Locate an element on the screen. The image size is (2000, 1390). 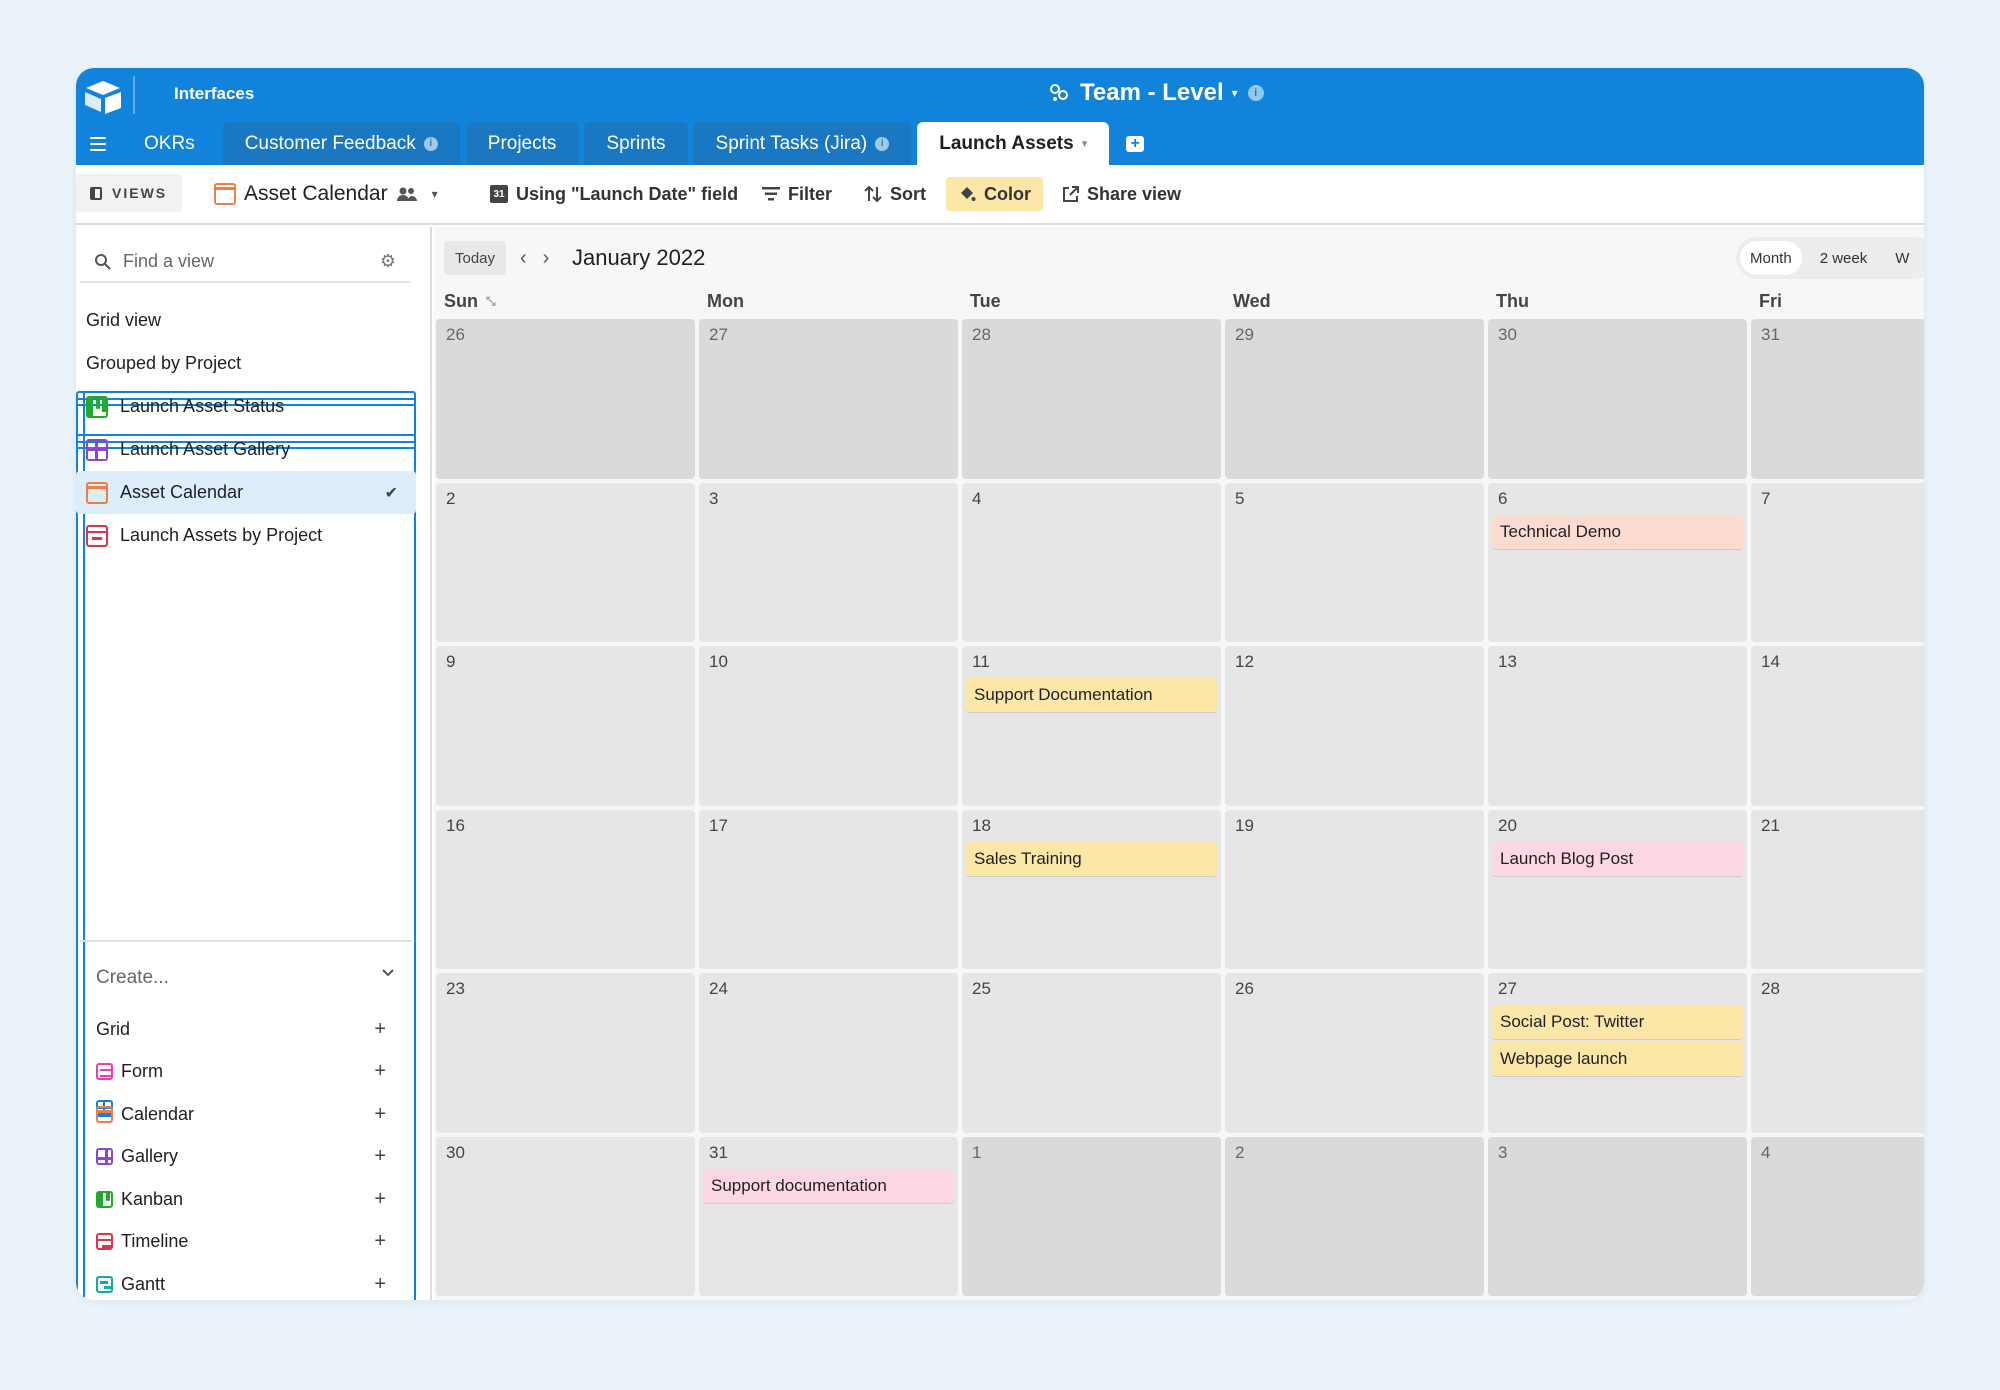
range-option-w: W is located at coordinates (1902, 258).